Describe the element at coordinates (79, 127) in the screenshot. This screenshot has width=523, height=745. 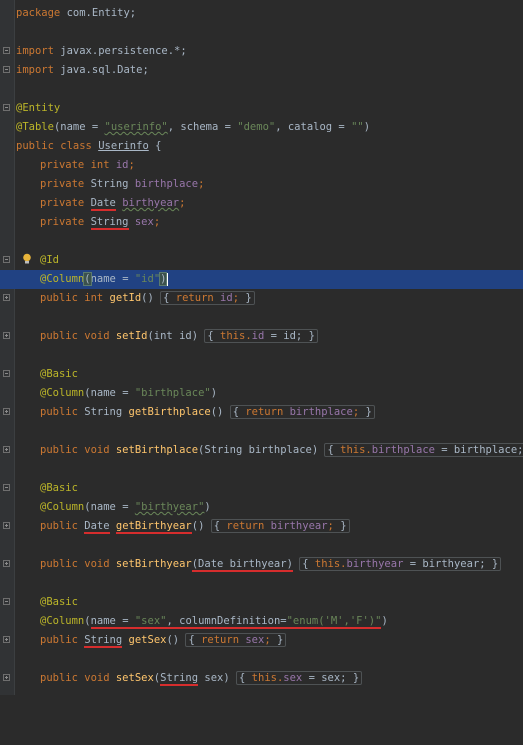
I see `table-attr: (name =` at that location.